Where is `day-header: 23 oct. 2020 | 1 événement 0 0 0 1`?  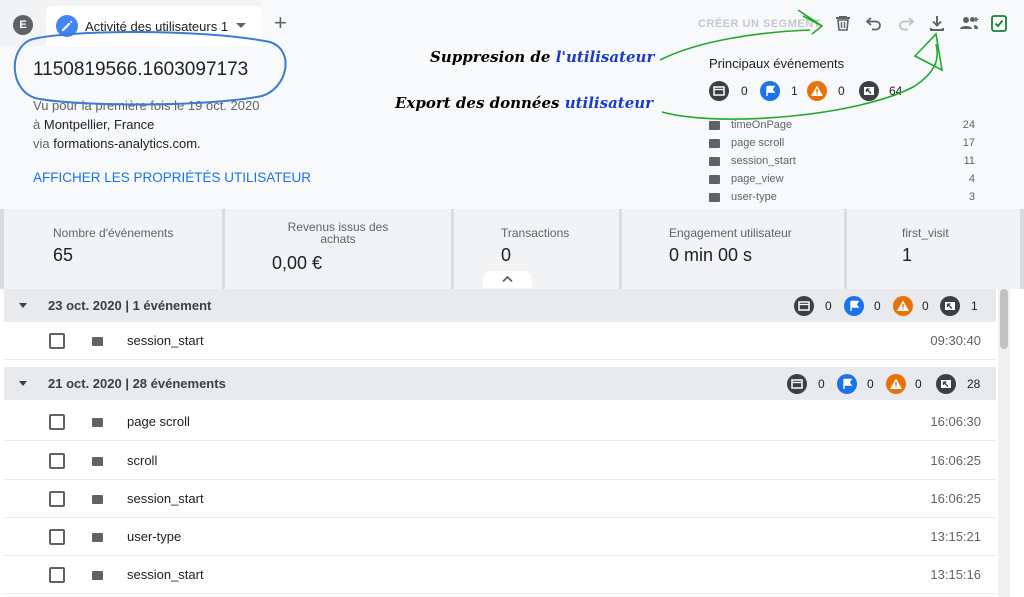
day-header: 23 oct. 2020 | 1 événement 0 0 0 1 is located at coordinates (500, 305).